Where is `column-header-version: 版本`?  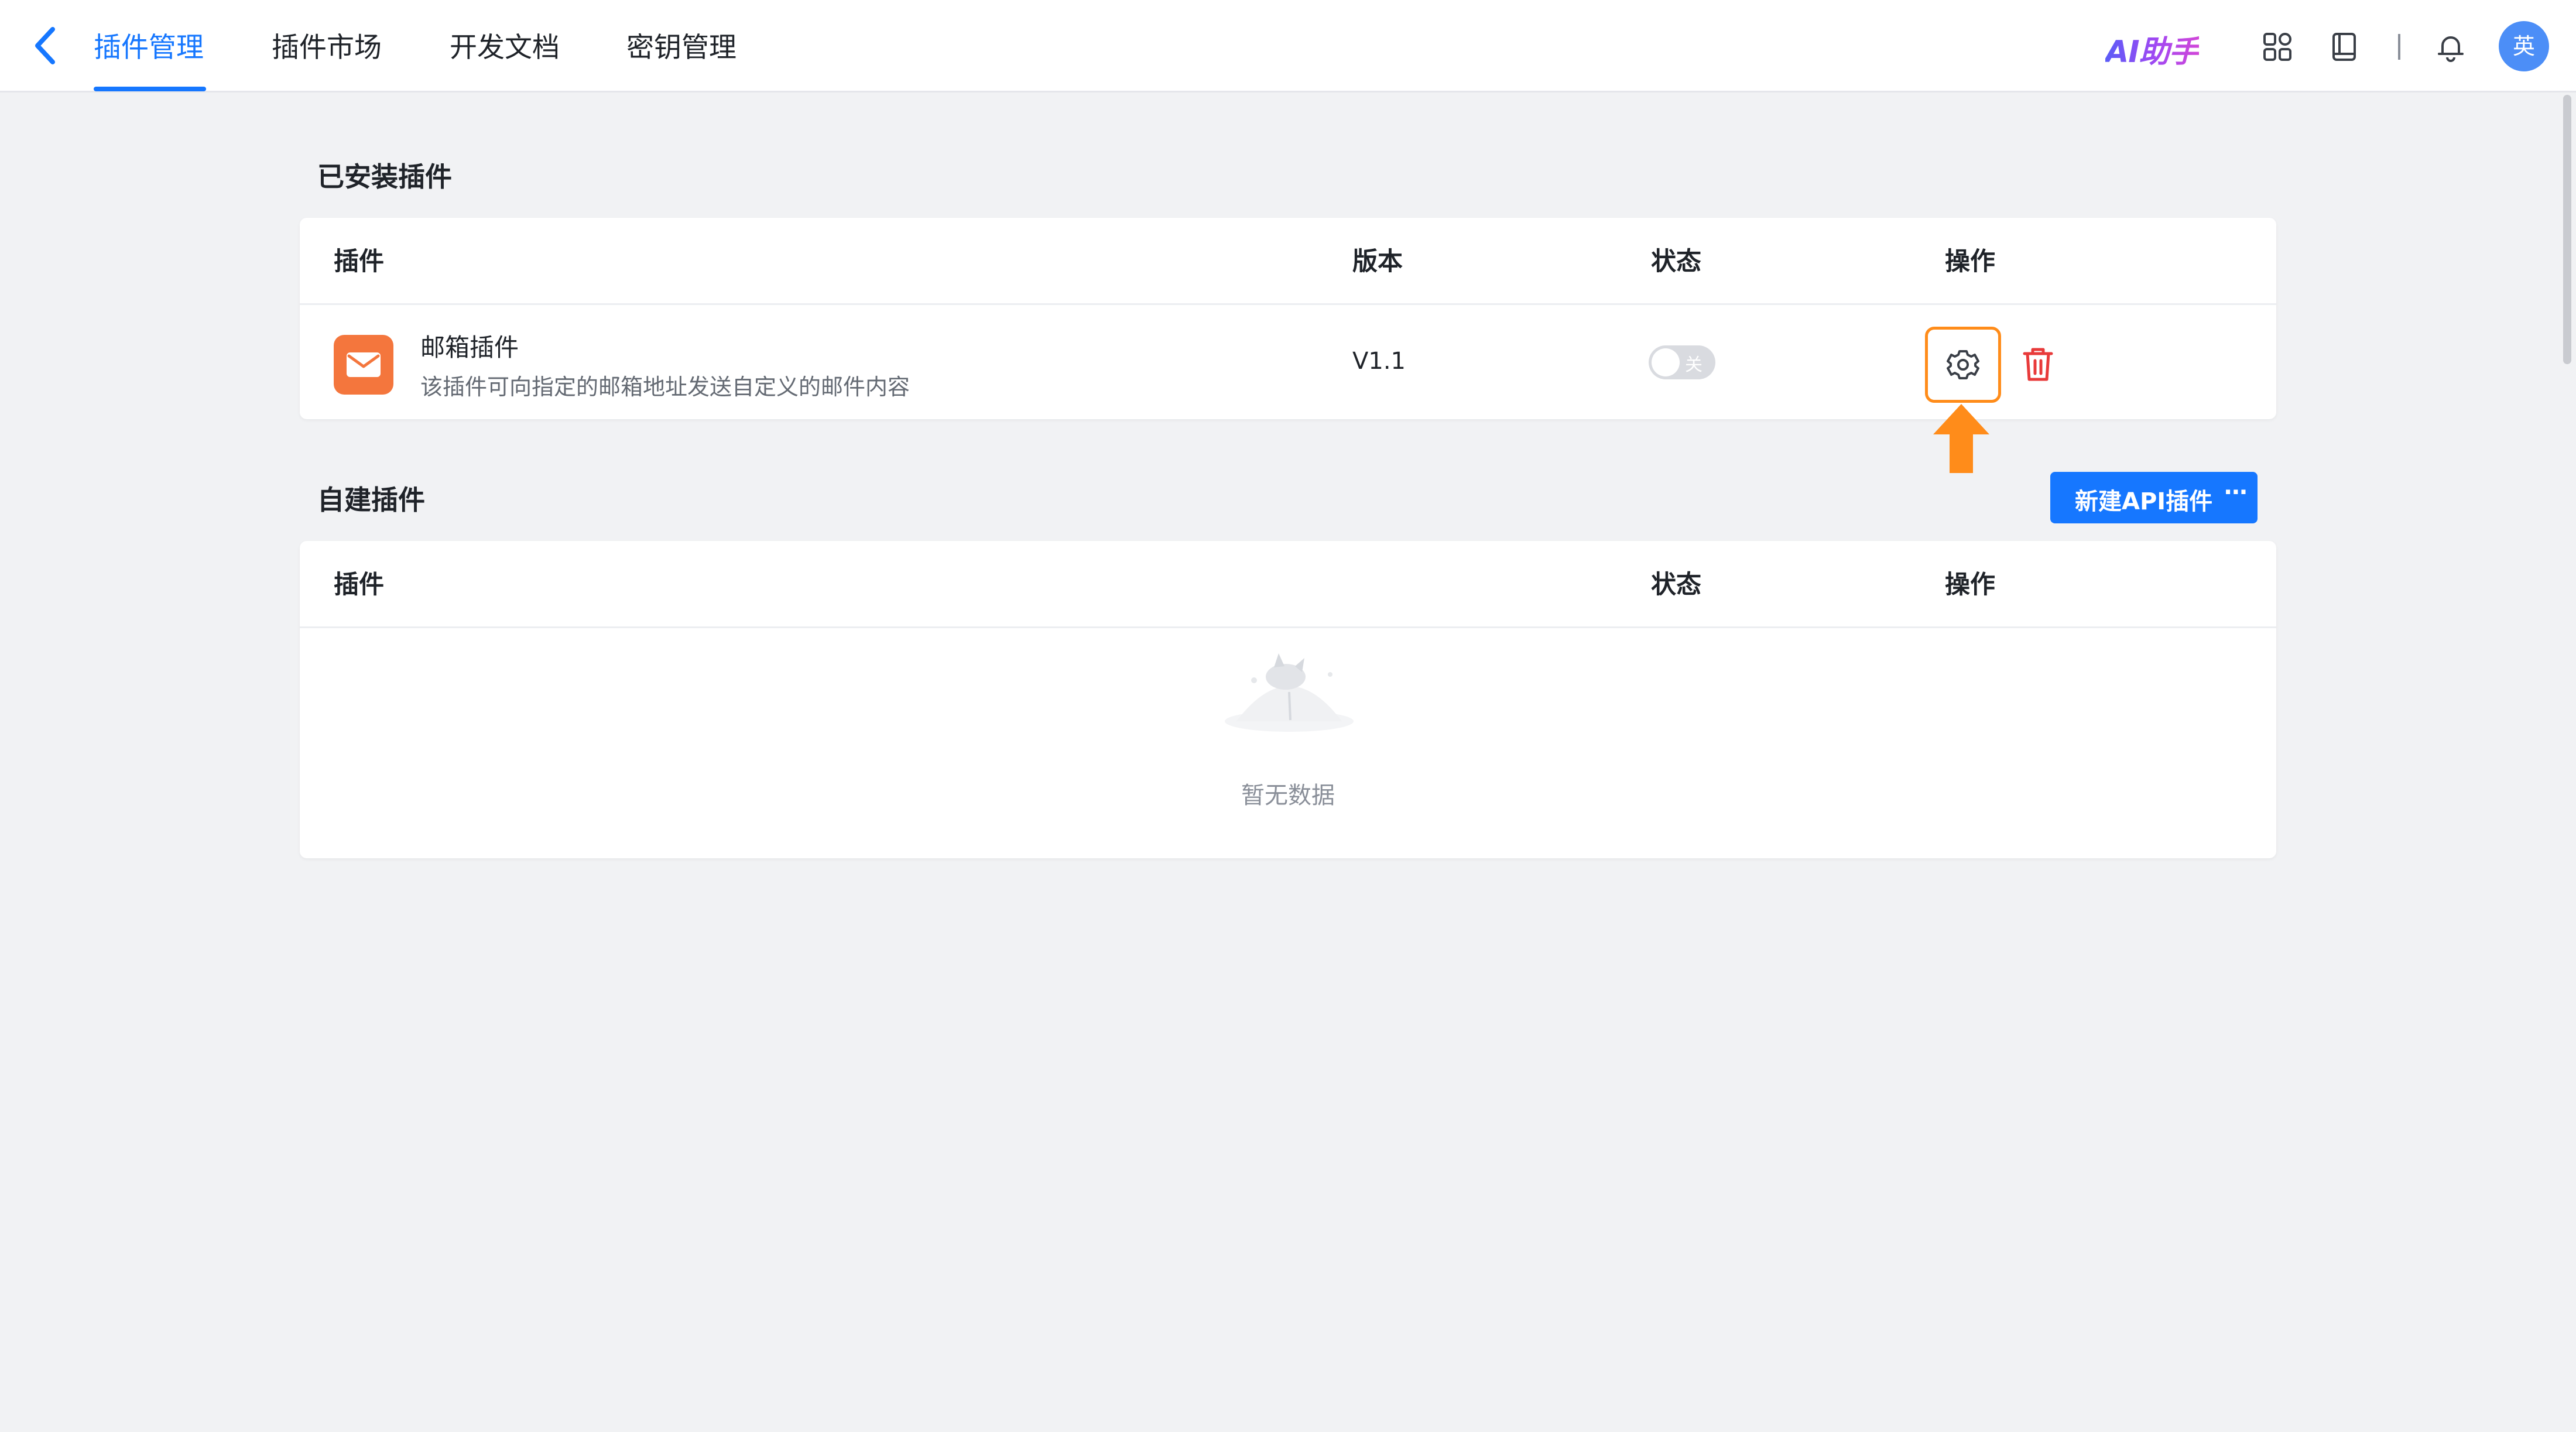 column-header-version: 版本 is located at coordinates (1377, 261).